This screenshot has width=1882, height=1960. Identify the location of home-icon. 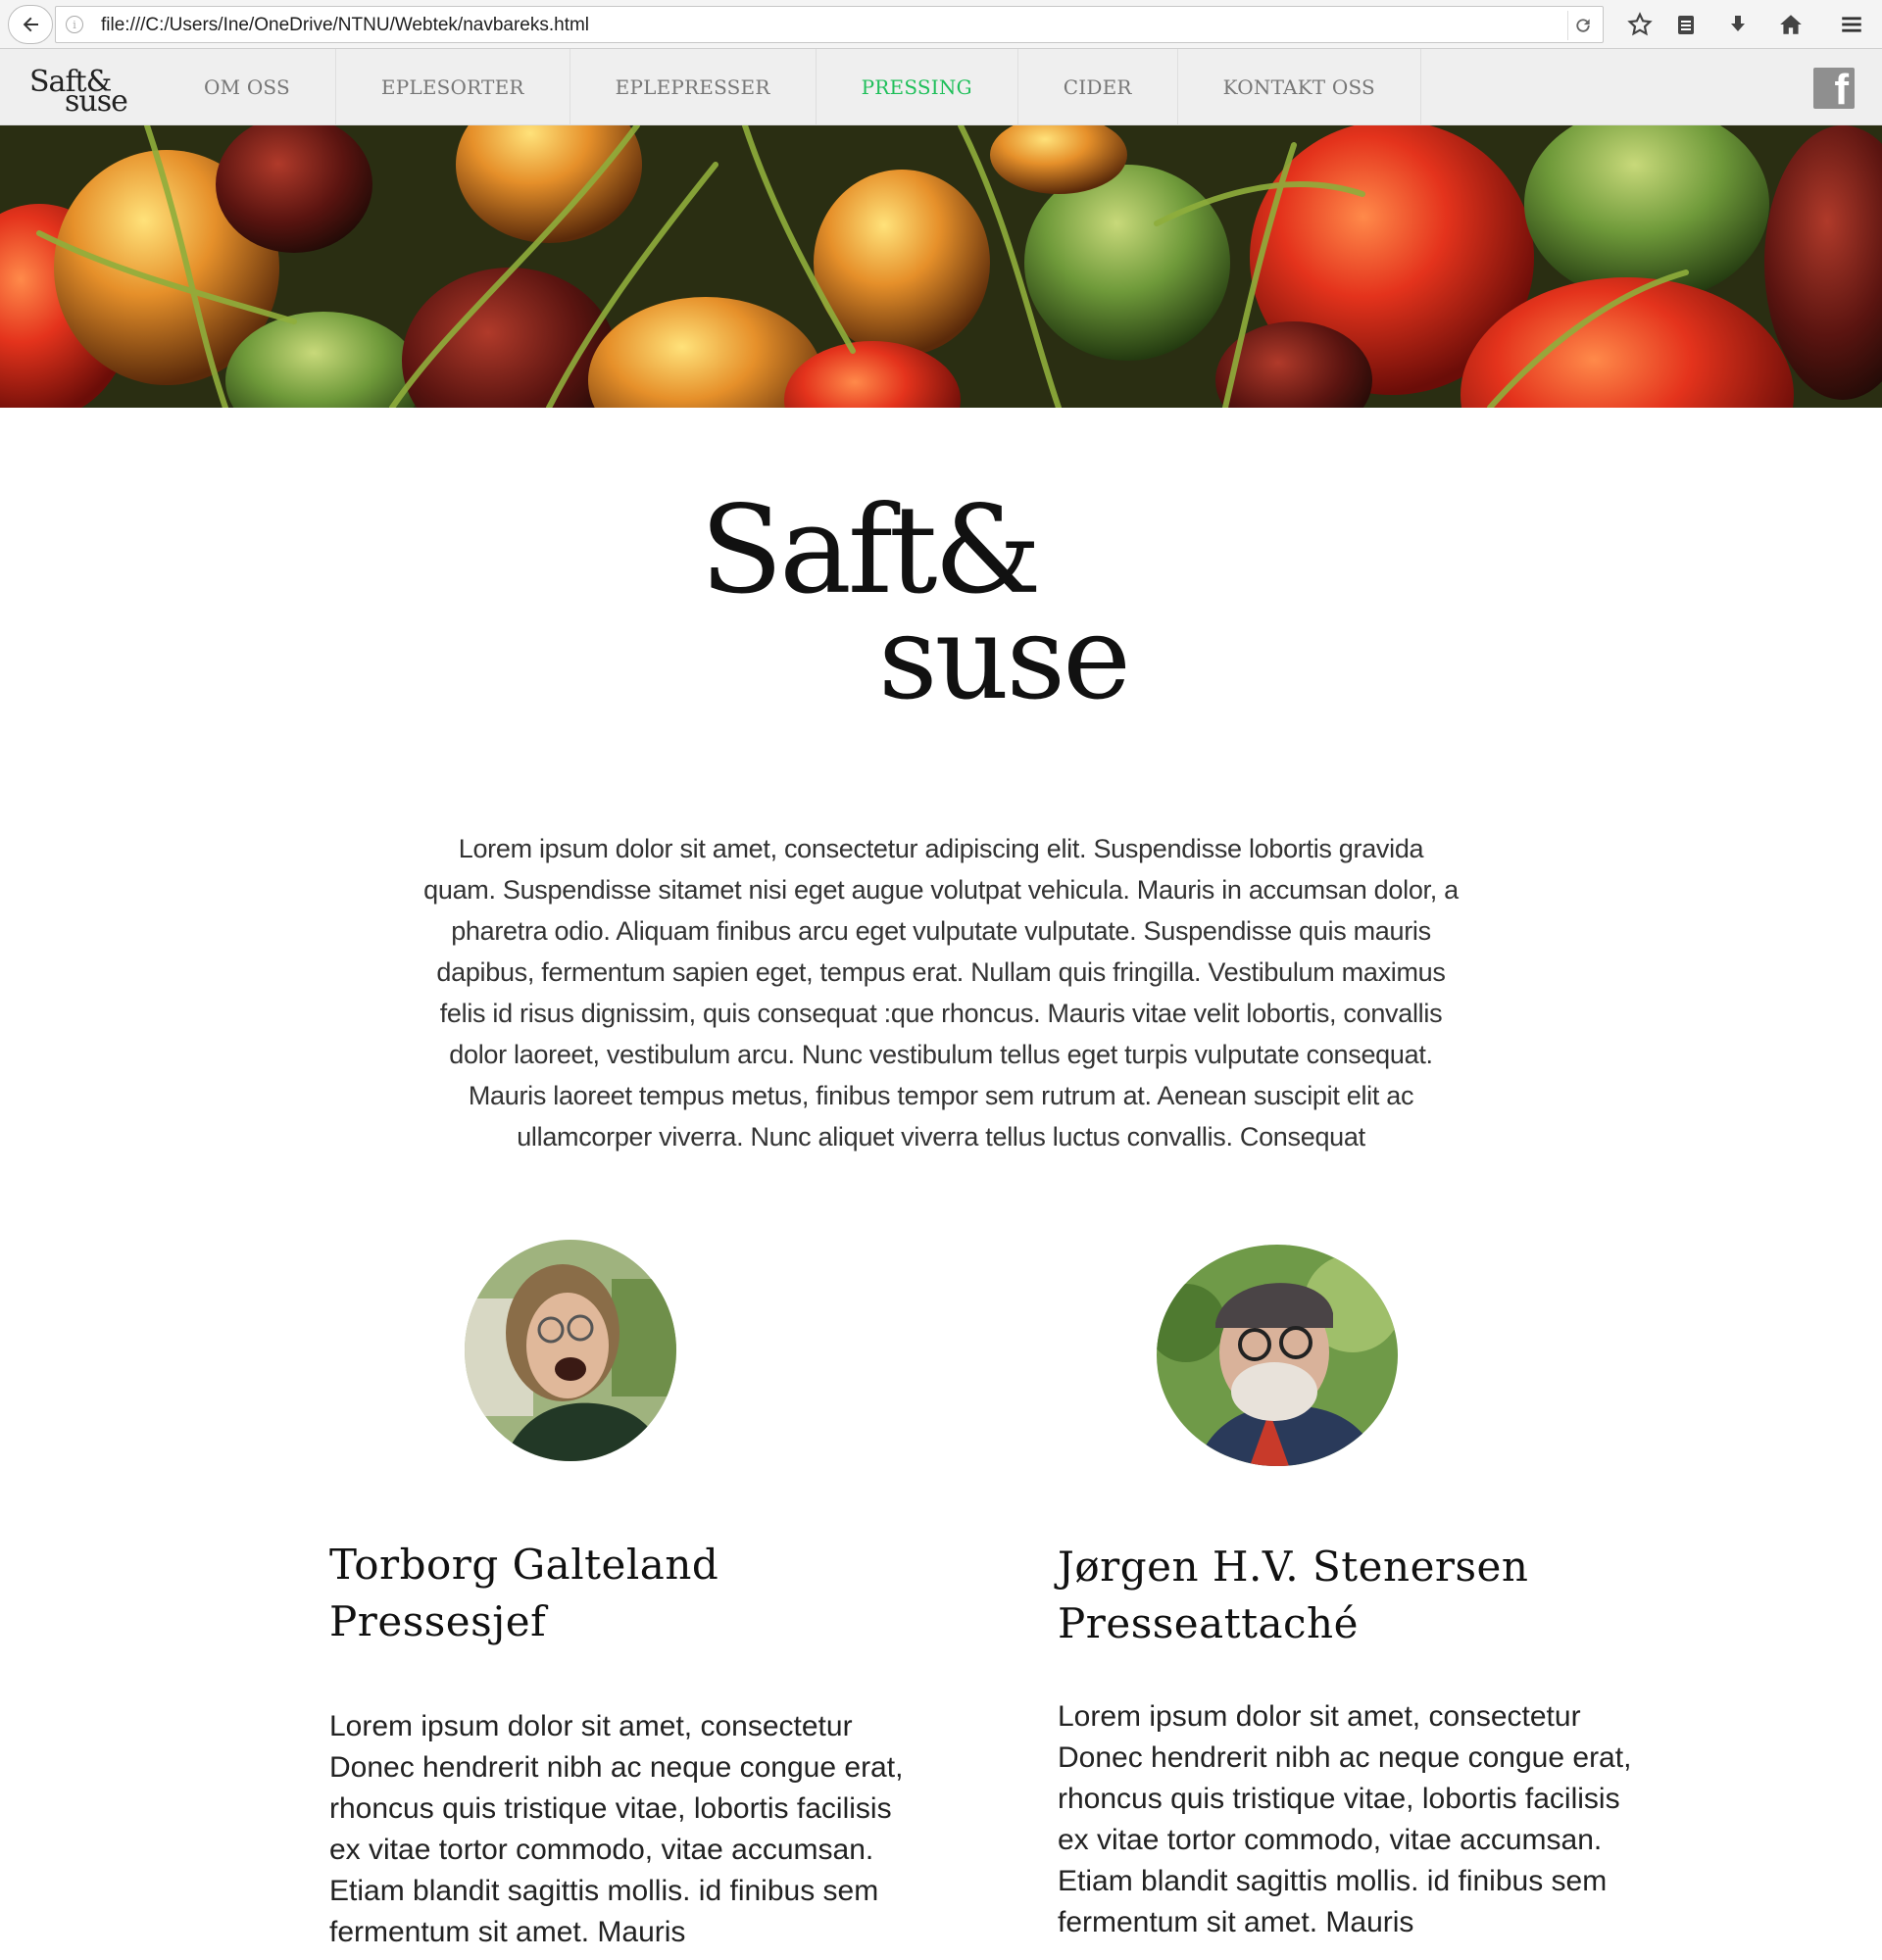
(1791, 24).